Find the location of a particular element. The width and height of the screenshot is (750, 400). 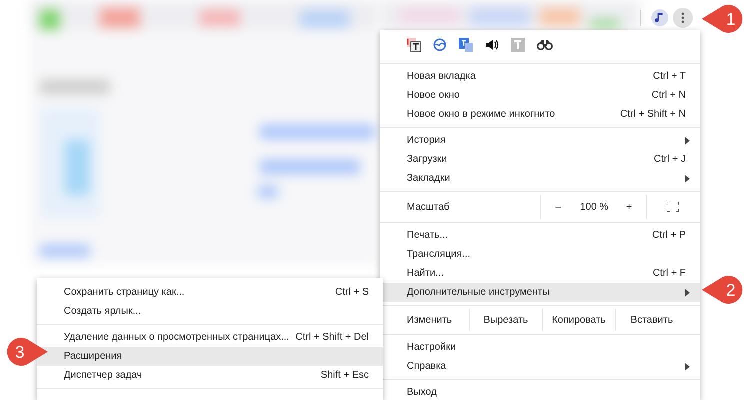

sync-circle-icon is located at coordinates (440, 45).